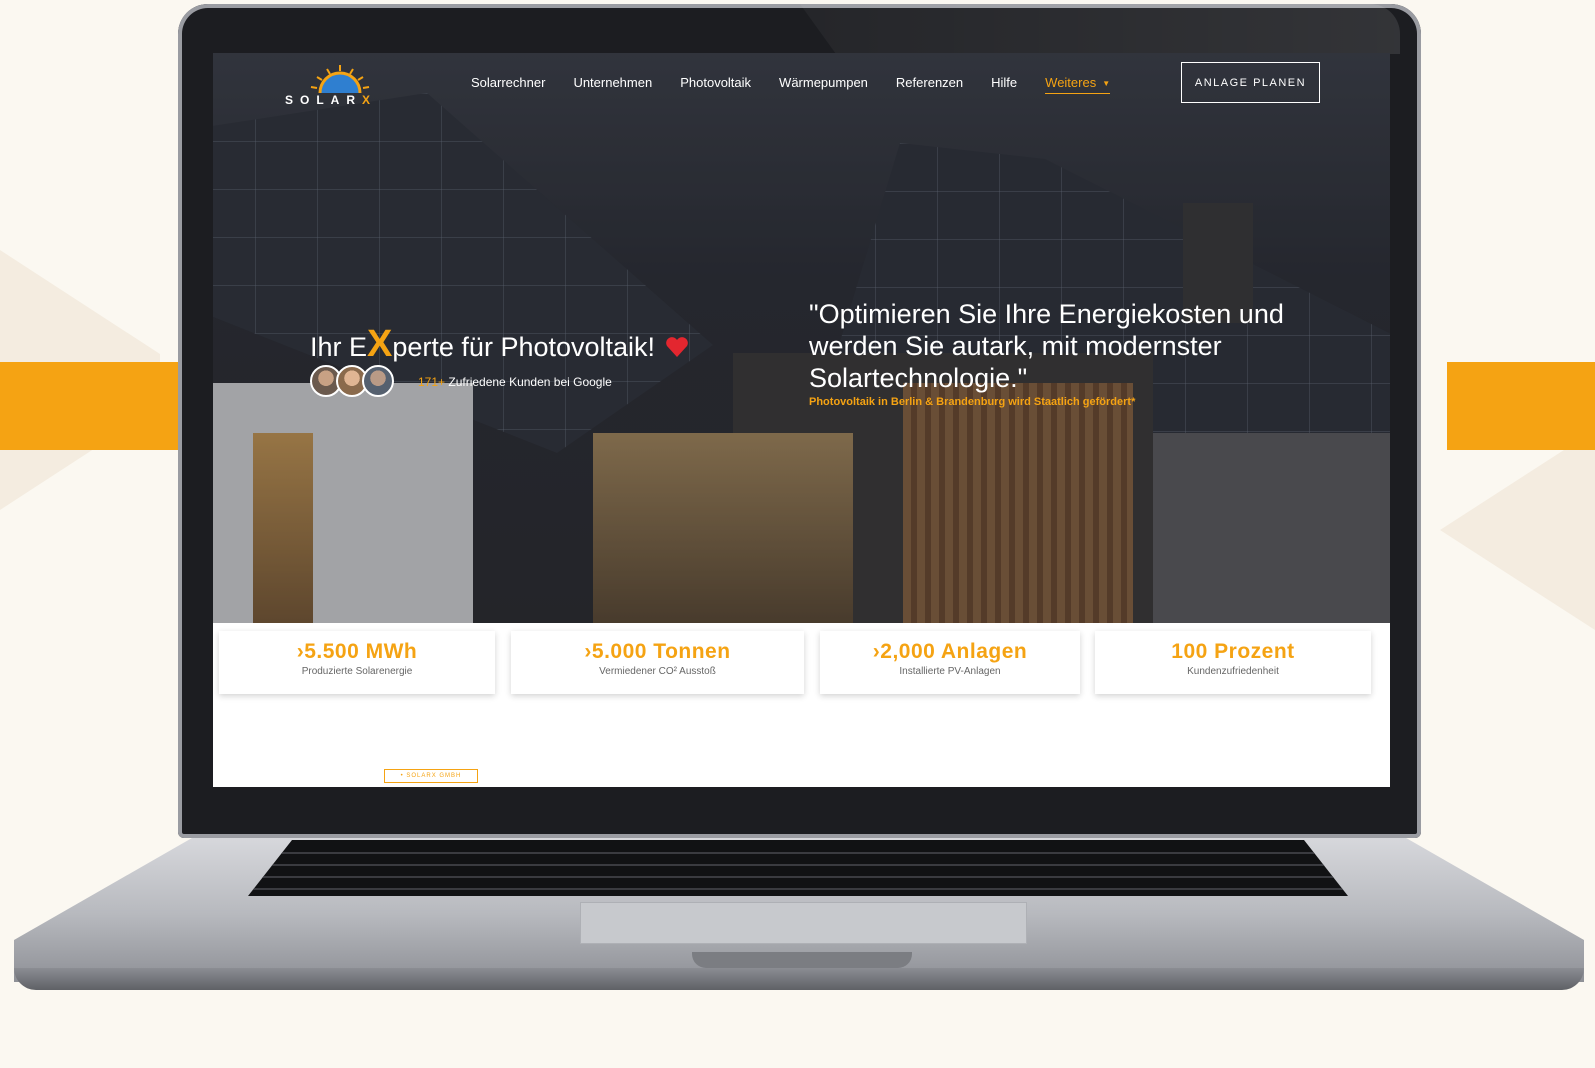  Describe the element at coordinates (715, 84) in the screenshot. I see `nav-photovoltaik: Photovoltaik` at that location.